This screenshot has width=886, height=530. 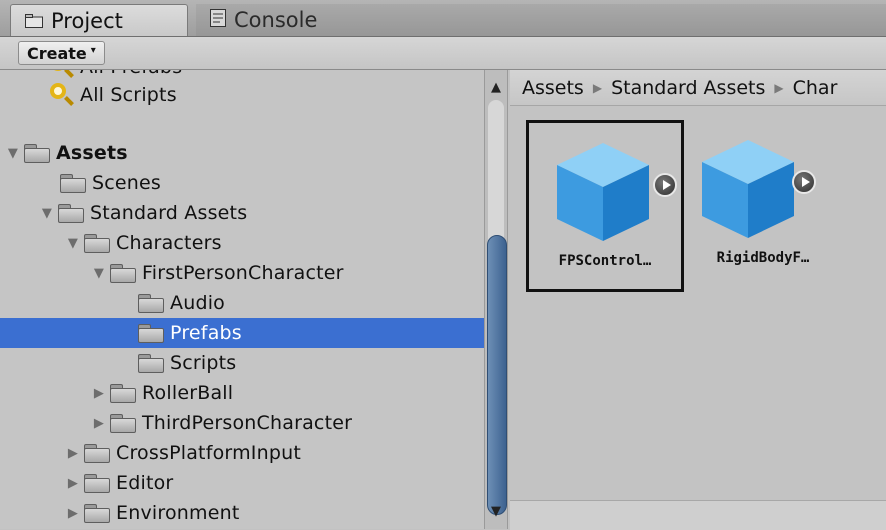 I want to click on tree-item-label: Environment, so click(x=178, y=513).